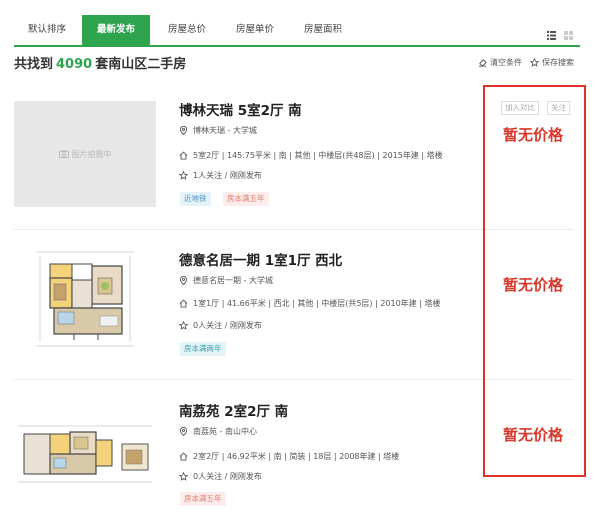  I want to click on location-text: 德意名居一期 - 大学城, so click(233, 280).